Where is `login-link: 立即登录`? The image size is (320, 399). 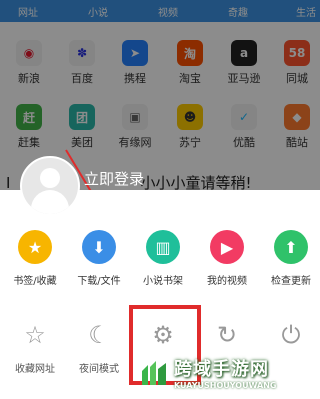
login-link: 立即登录 is located at coordinates (114, 178).